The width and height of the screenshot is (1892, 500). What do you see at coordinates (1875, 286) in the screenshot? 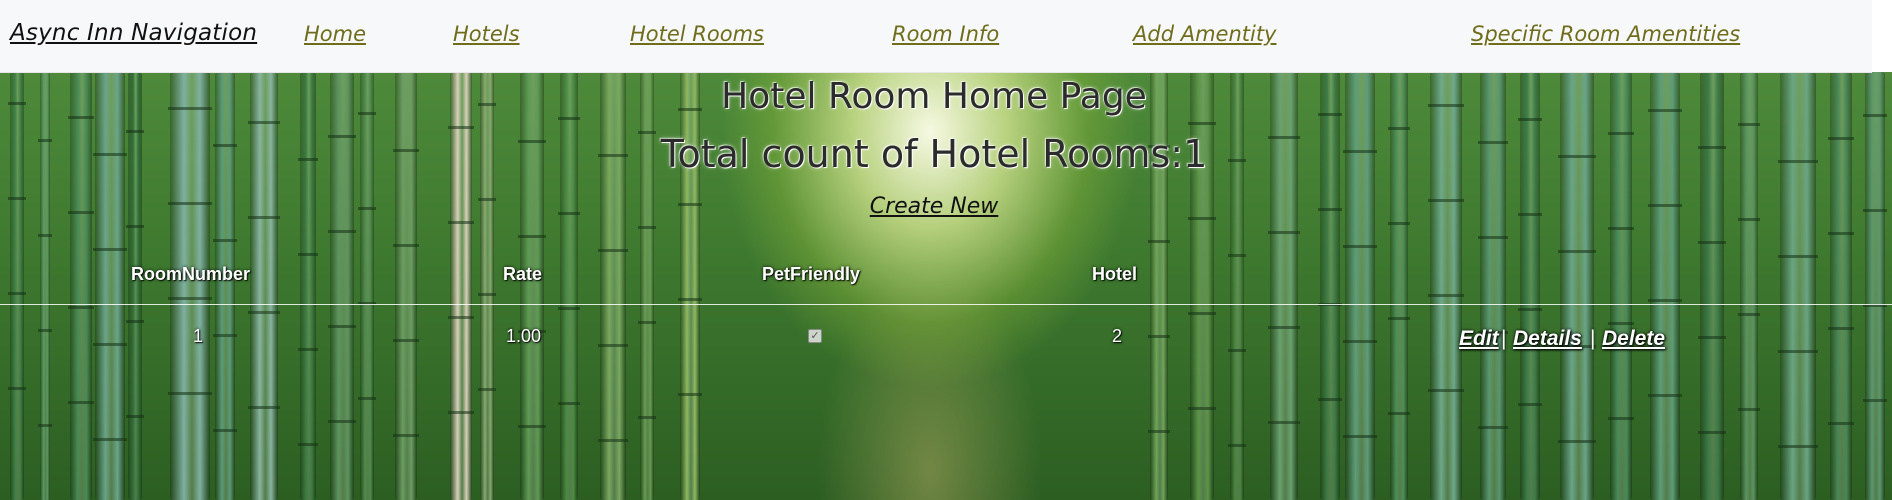
I see `bamboo-stalk` at bounding box center [1875, 286].